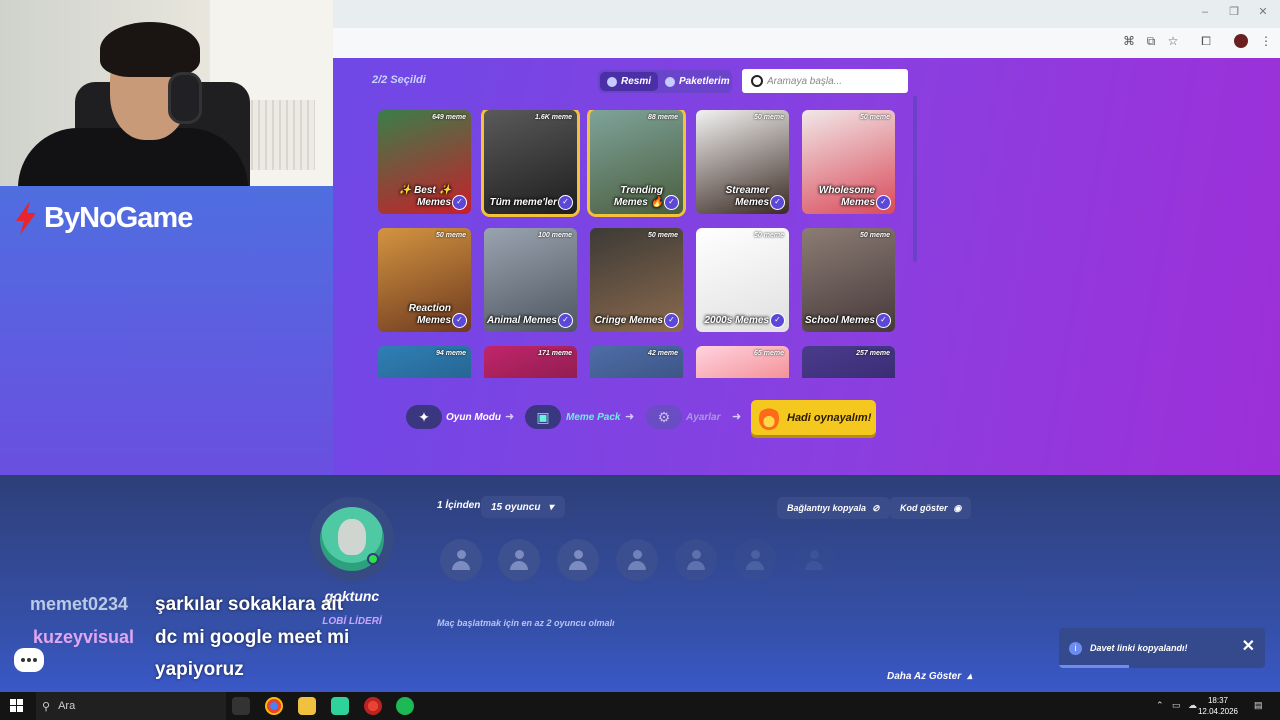  What do you see at coordinates (840, 321) in the screenshot?
I see `pack-name: School Memes` at bounding box center [840, 321].